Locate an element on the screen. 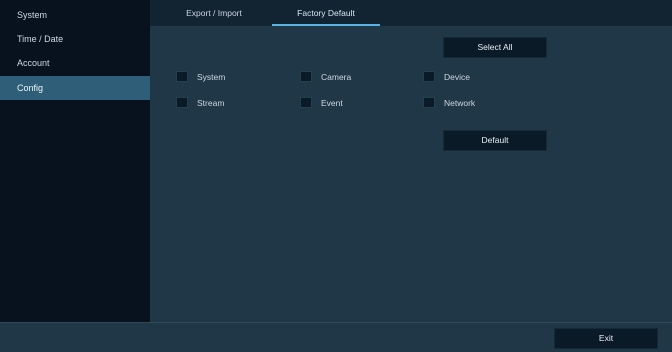  checkbox-label: Stream is located at coordinates (211, 103).